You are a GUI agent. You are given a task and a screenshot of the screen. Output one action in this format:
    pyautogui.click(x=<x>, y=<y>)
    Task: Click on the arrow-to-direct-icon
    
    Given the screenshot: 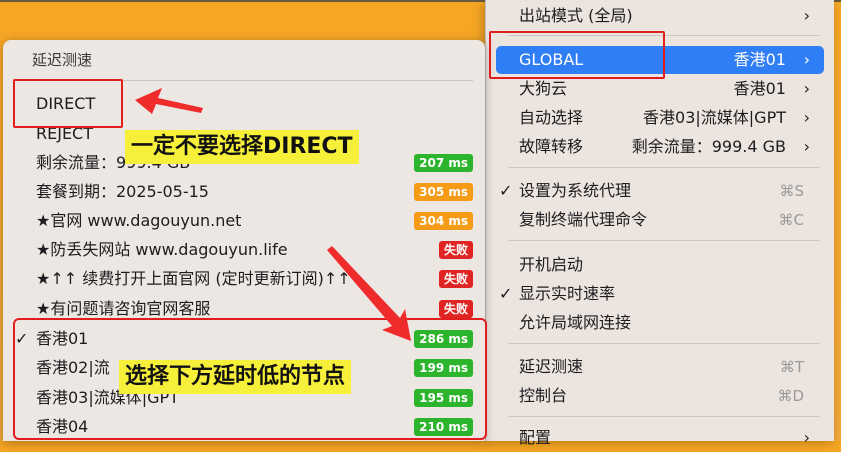 What is the action you would take?
    pyautogui.click(x=169, y=101)
    